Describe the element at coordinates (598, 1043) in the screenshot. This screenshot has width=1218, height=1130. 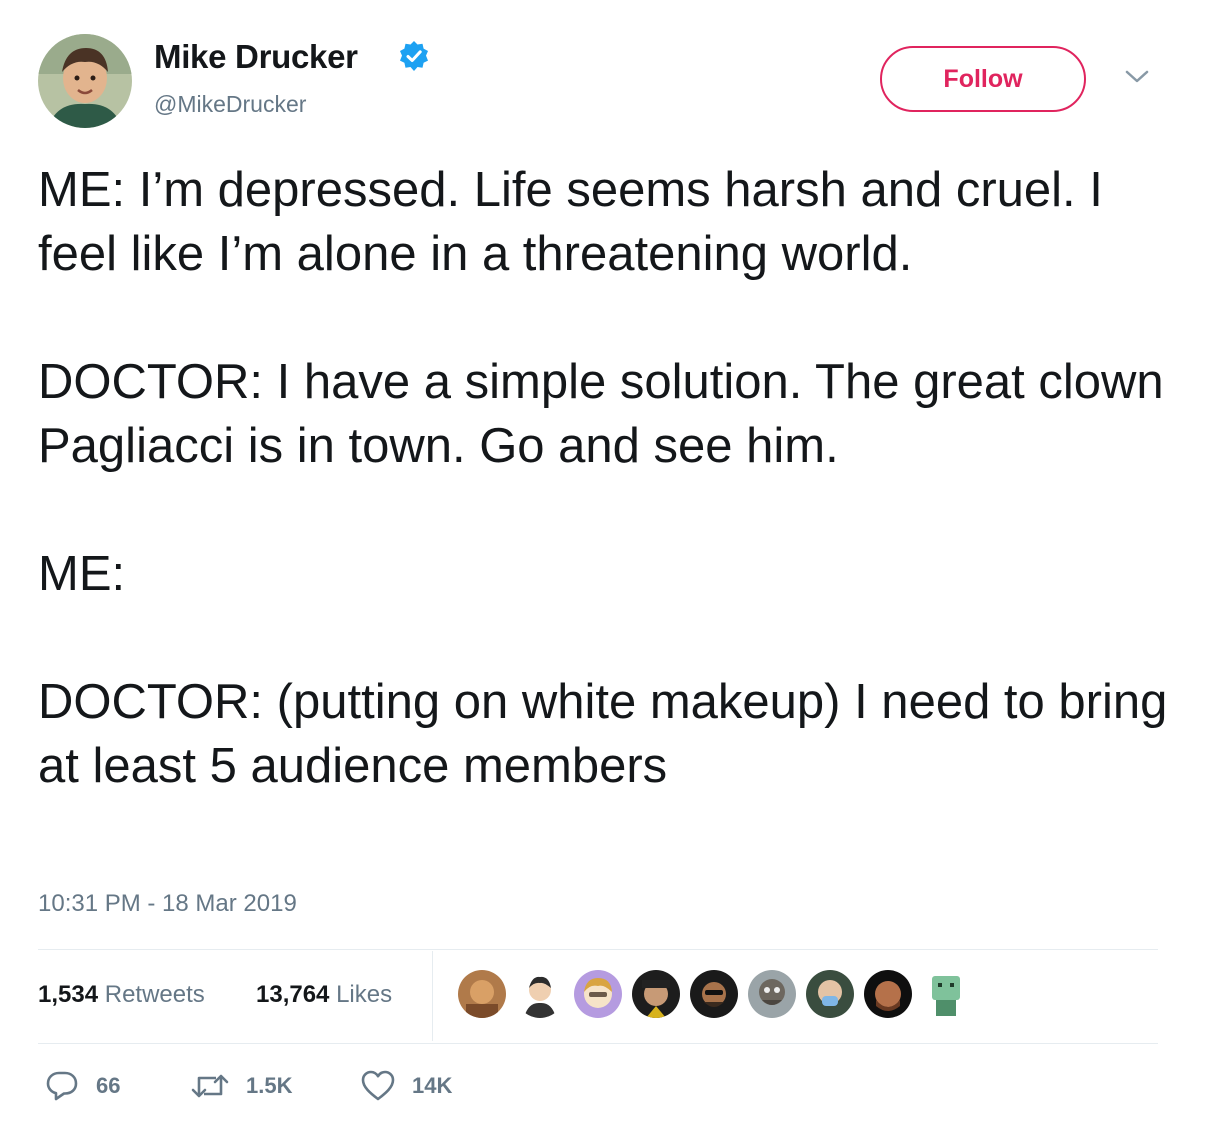
I see `divider-bottom` at that location.